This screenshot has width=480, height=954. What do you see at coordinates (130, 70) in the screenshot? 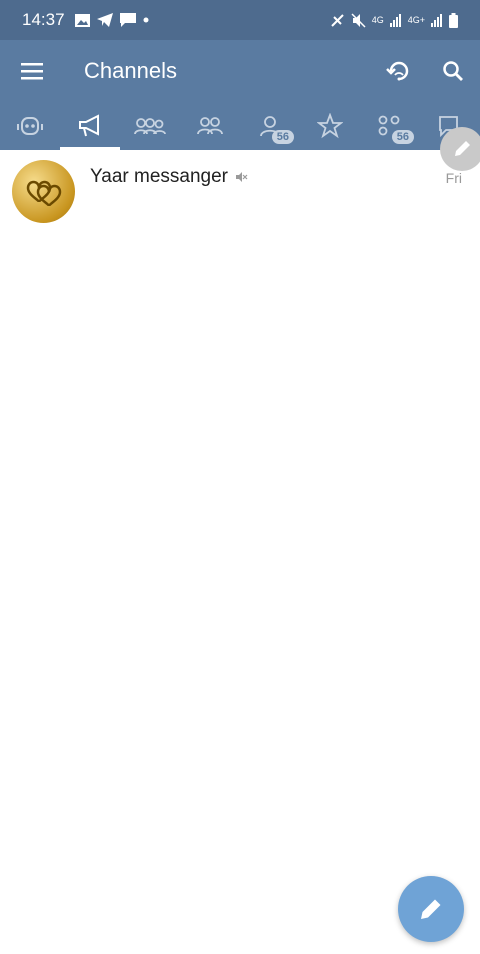
I see `page-title: Channels` at bounding box center [130, 70].